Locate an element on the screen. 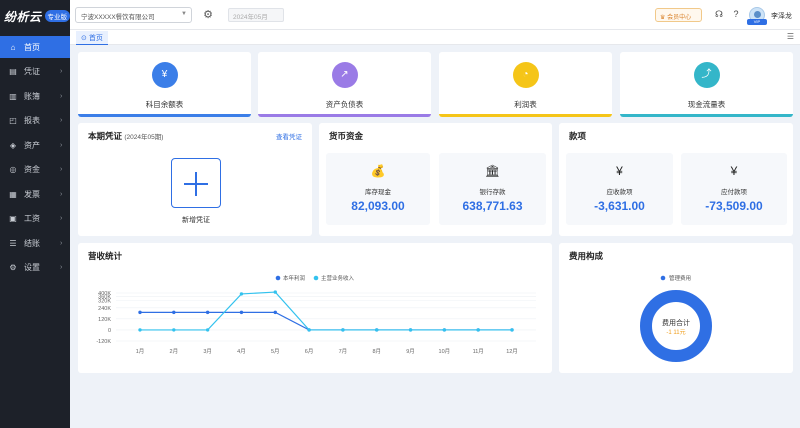 The width and height of the screenshot is (800, 428). voucher-icon: ▤ is located at coordinates (13, 71).